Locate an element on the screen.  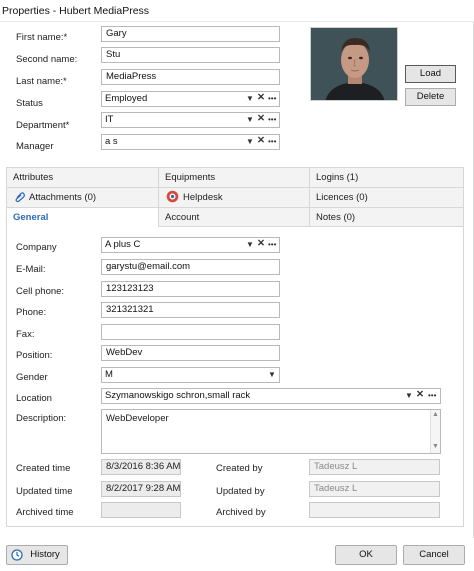
gender-label: Gender is located at coordinates (32, 377).